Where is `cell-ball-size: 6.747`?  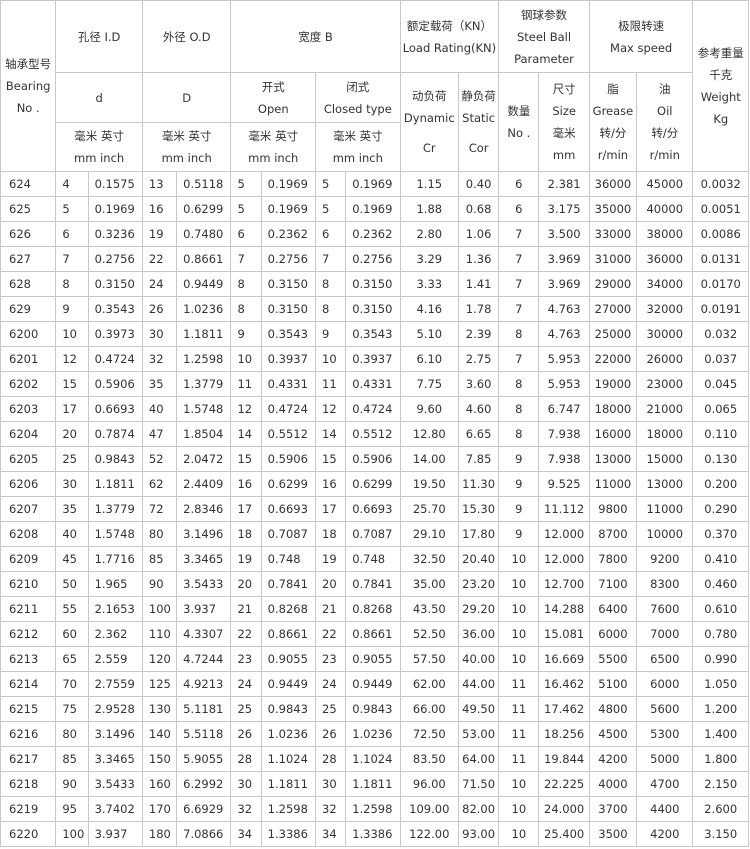
cell-ball-size: 6.747 is located at coordinates (564, 409).